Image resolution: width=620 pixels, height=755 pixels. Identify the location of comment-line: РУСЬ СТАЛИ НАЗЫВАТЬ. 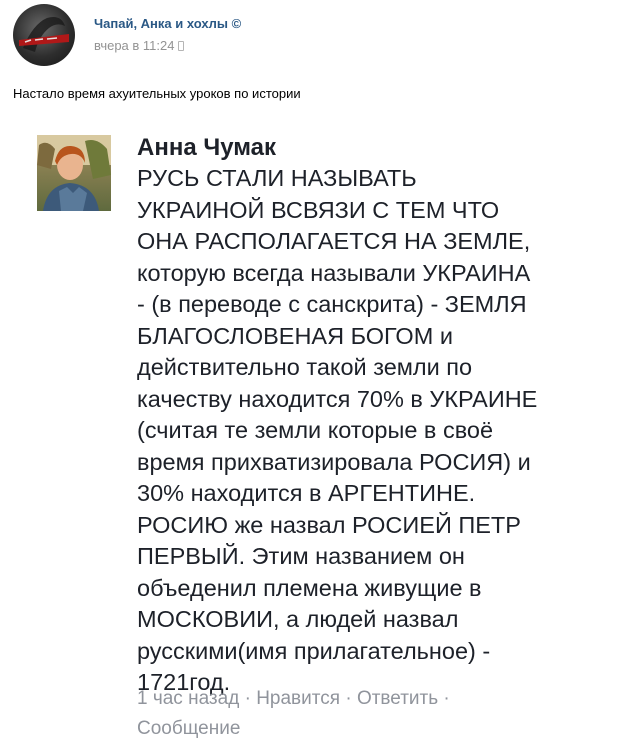
(277, 178).